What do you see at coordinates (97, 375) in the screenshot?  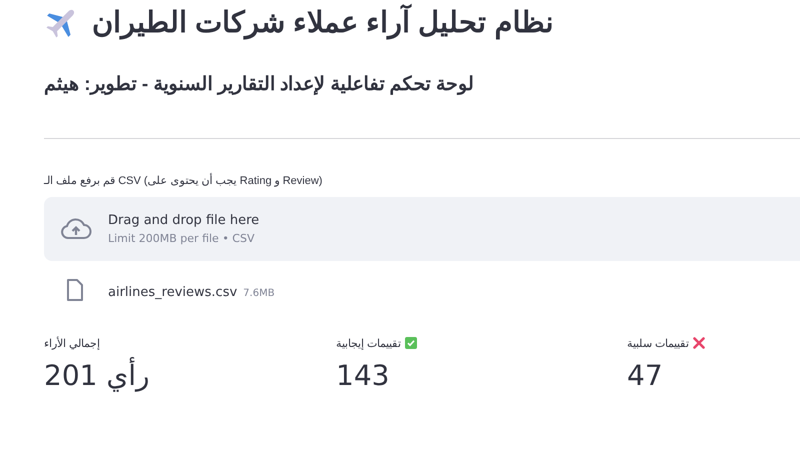 I see `metric-value: 201 رأي` at bounding box center [97, 375].